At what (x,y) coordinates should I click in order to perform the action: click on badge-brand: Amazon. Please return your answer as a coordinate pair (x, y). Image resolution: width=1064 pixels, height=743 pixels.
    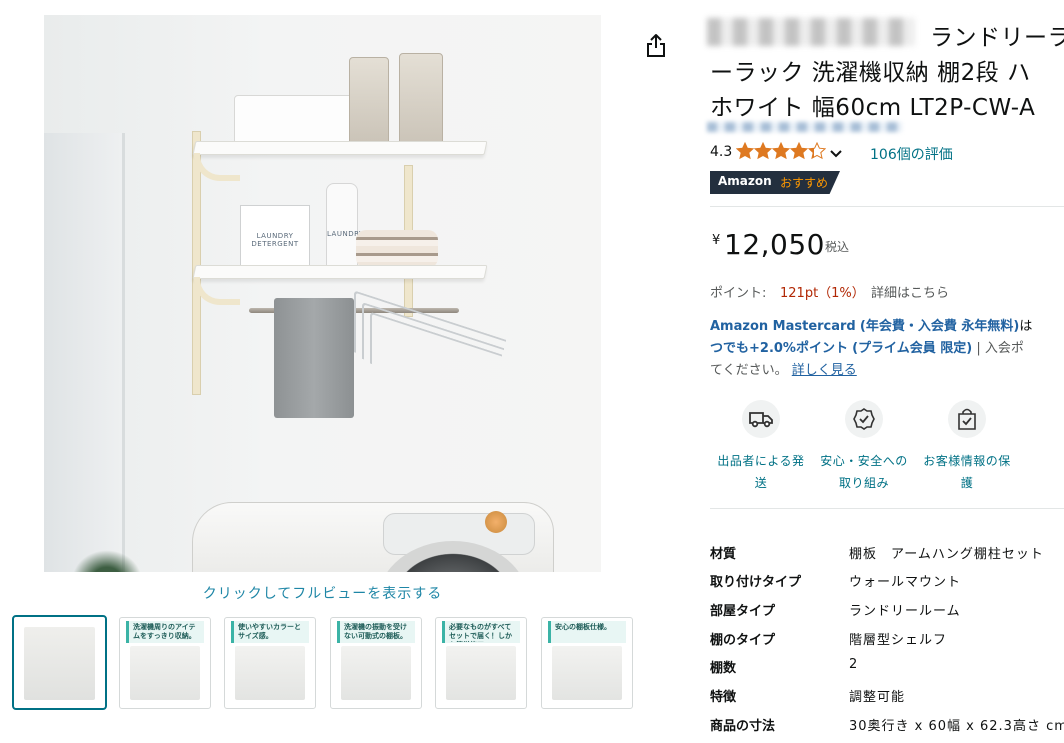
    Looking at the image, I should click on (745, 181).